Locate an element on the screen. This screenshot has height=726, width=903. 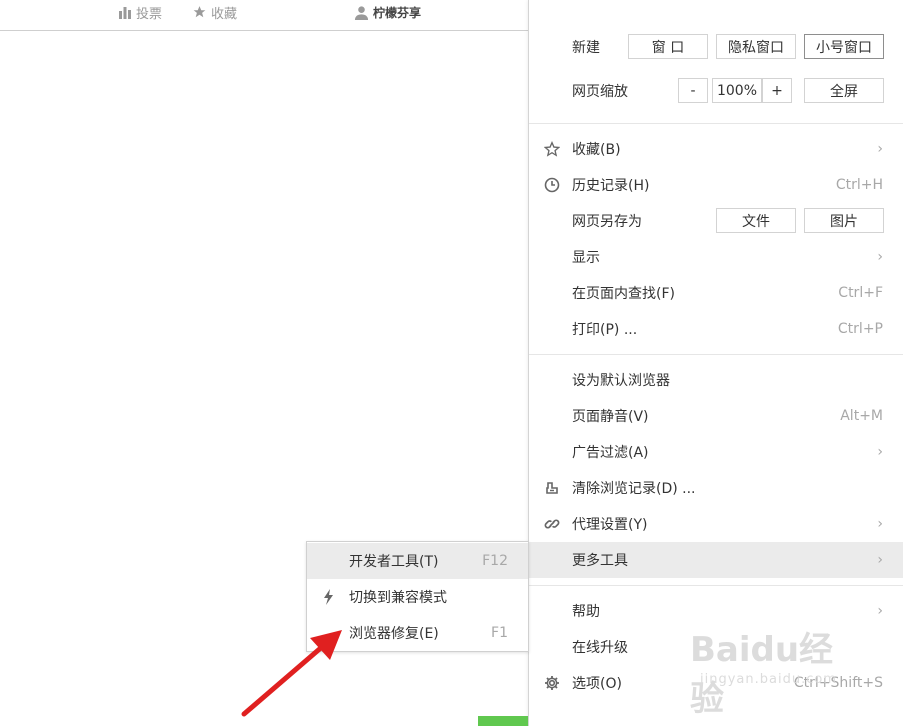
menu-item-label: 广告过滤(A) is located at coordinates (610, 453).